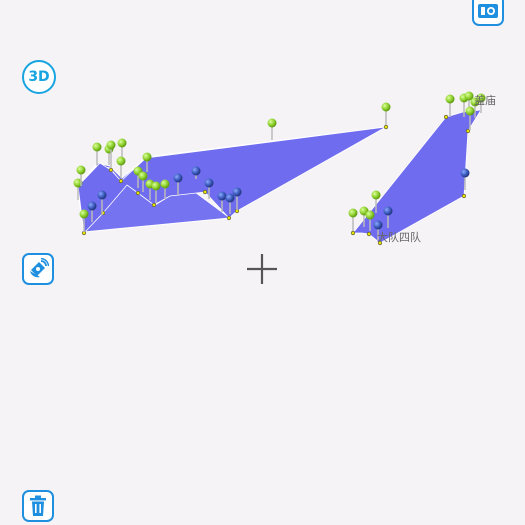  Describe the element at coordinates (399, 237) in the screenshot. I see `place-label: 大队四队` at that location.